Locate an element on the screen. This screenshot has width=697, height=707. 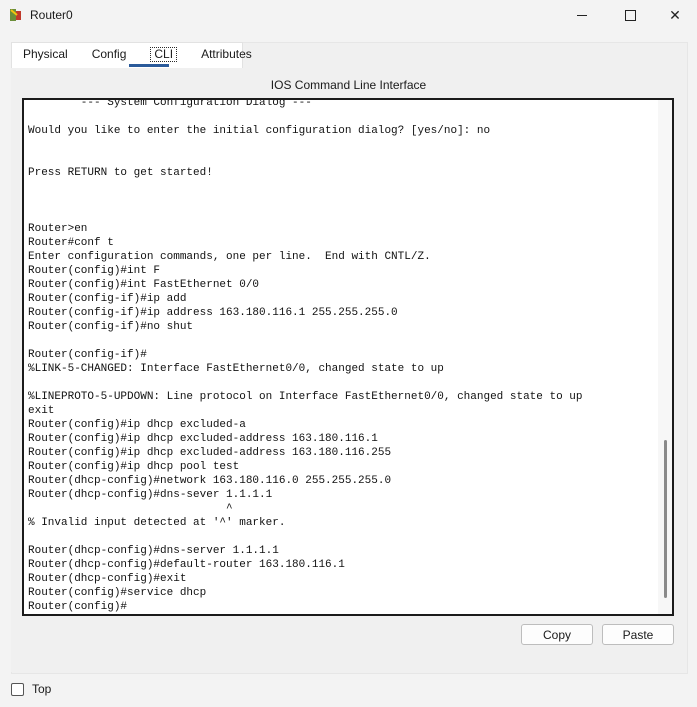
terminal-line: Router#conf t is located at coordinates (71, 243).